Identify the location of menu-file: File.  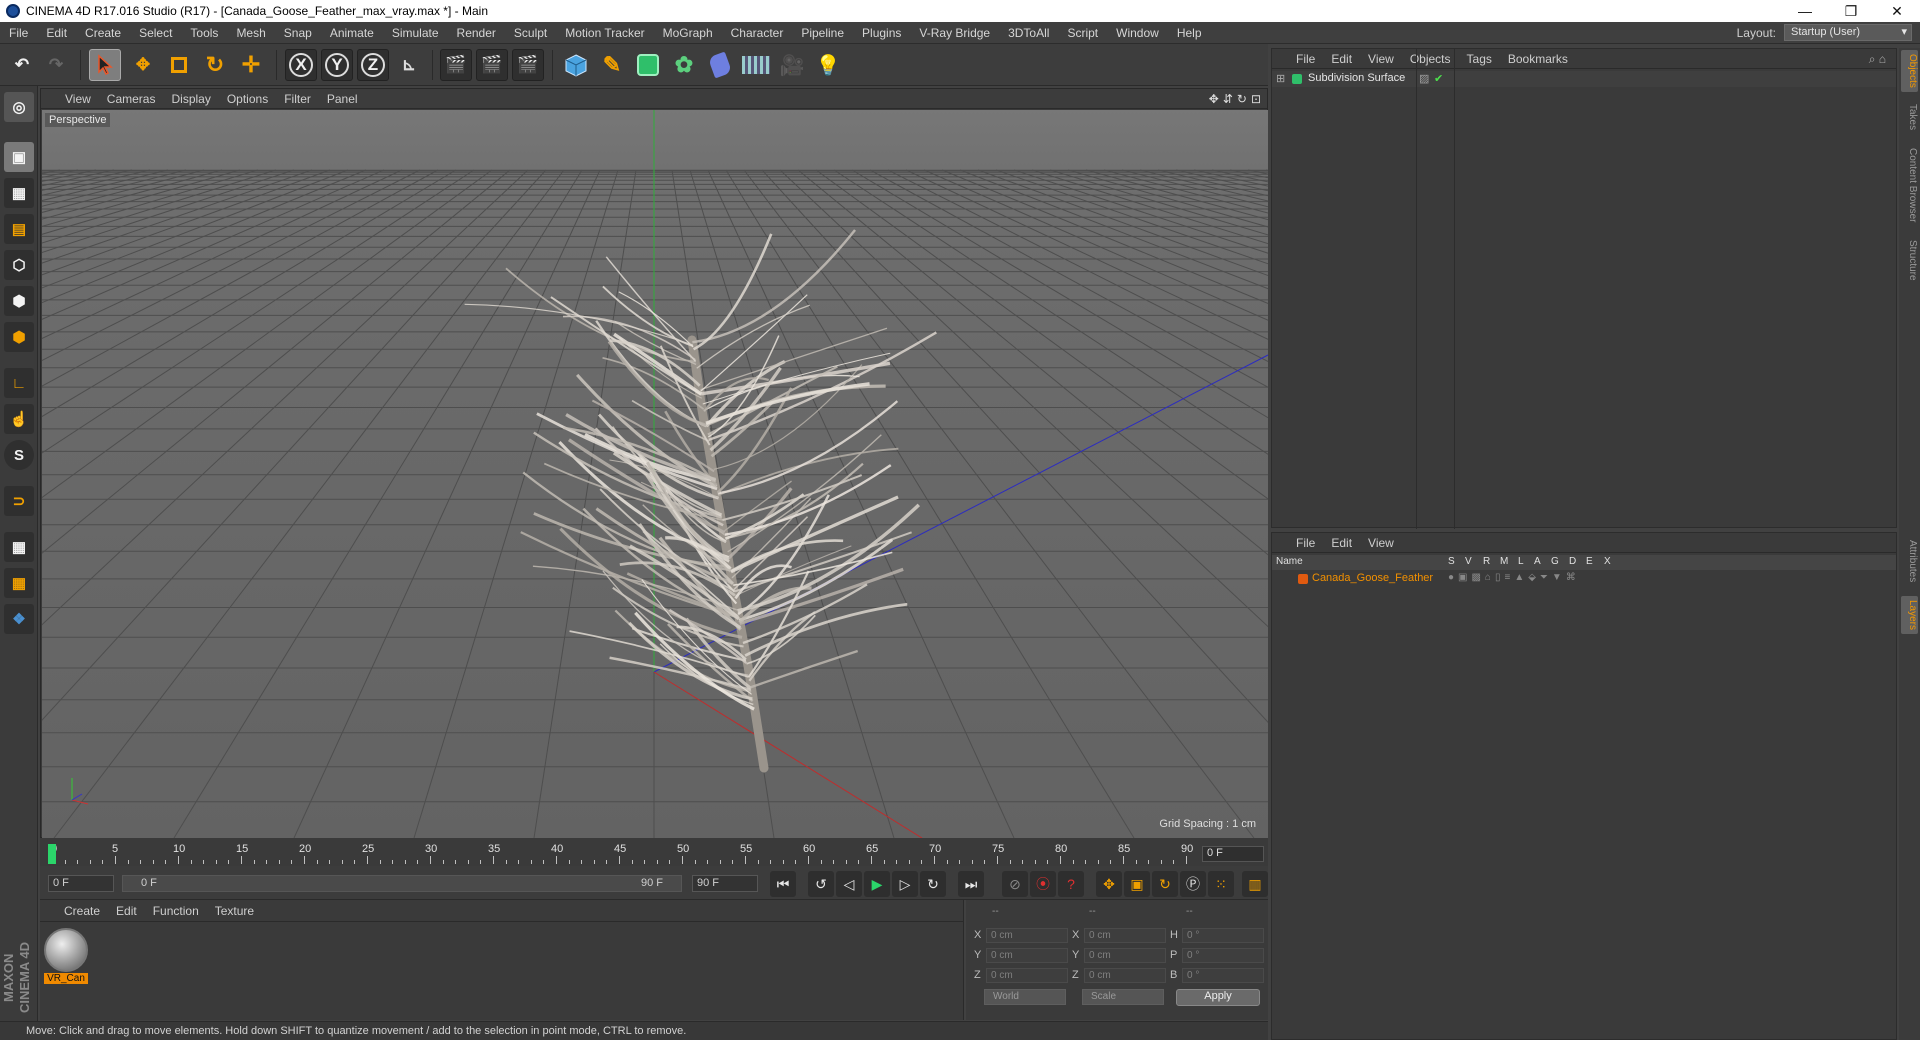
(18, 33).